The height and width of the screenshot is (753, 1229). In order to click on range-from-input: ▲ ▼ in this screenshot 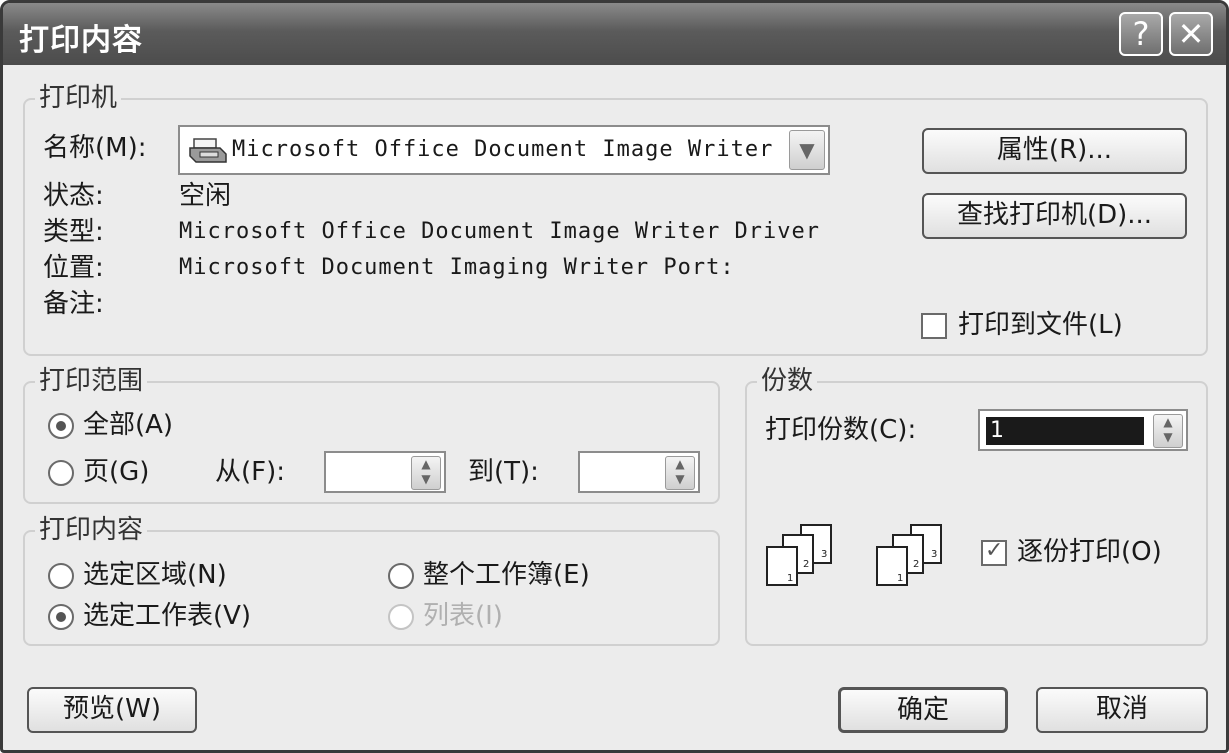, I will do `click(385, 472)`.